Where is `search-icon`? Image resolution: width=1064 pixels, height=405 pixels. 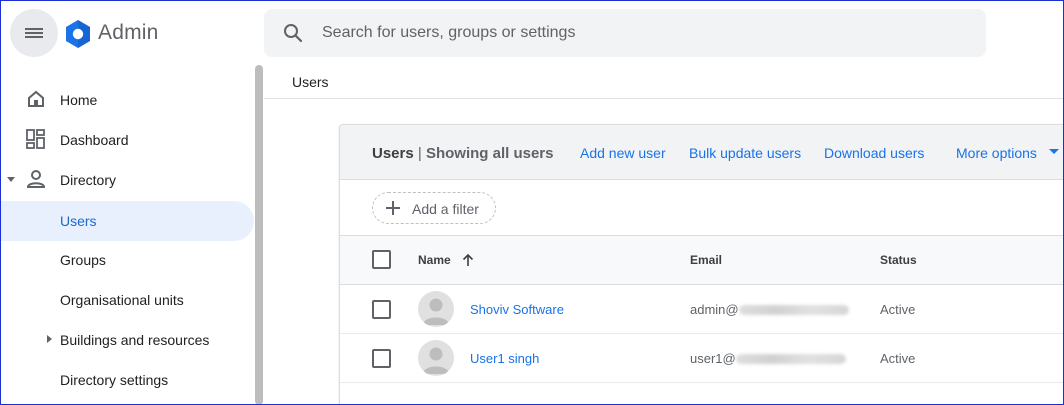 search-icon is located at coordinates (293, 33).